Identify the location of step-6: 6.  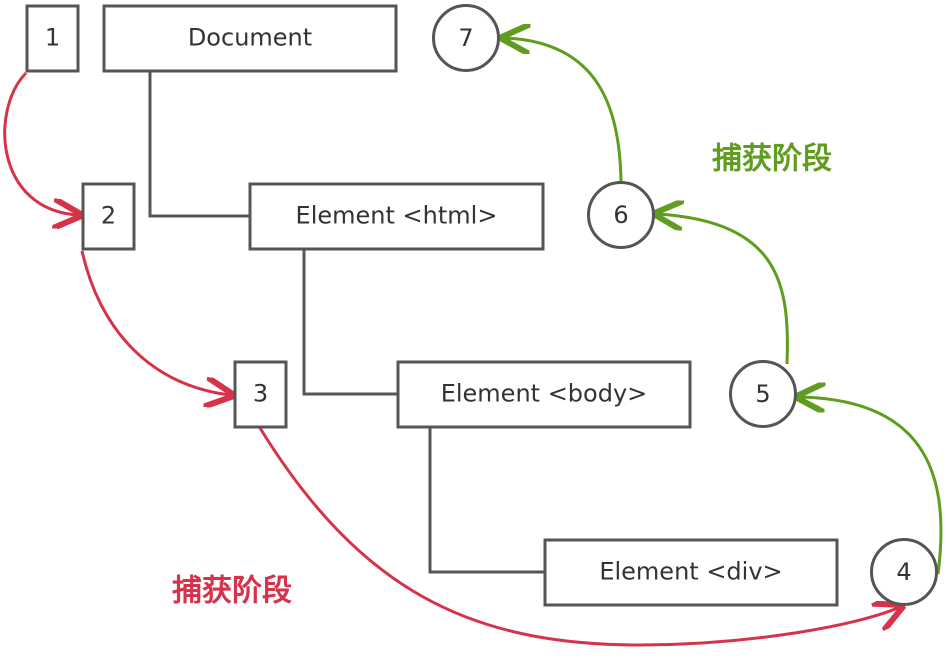
(621, 215).